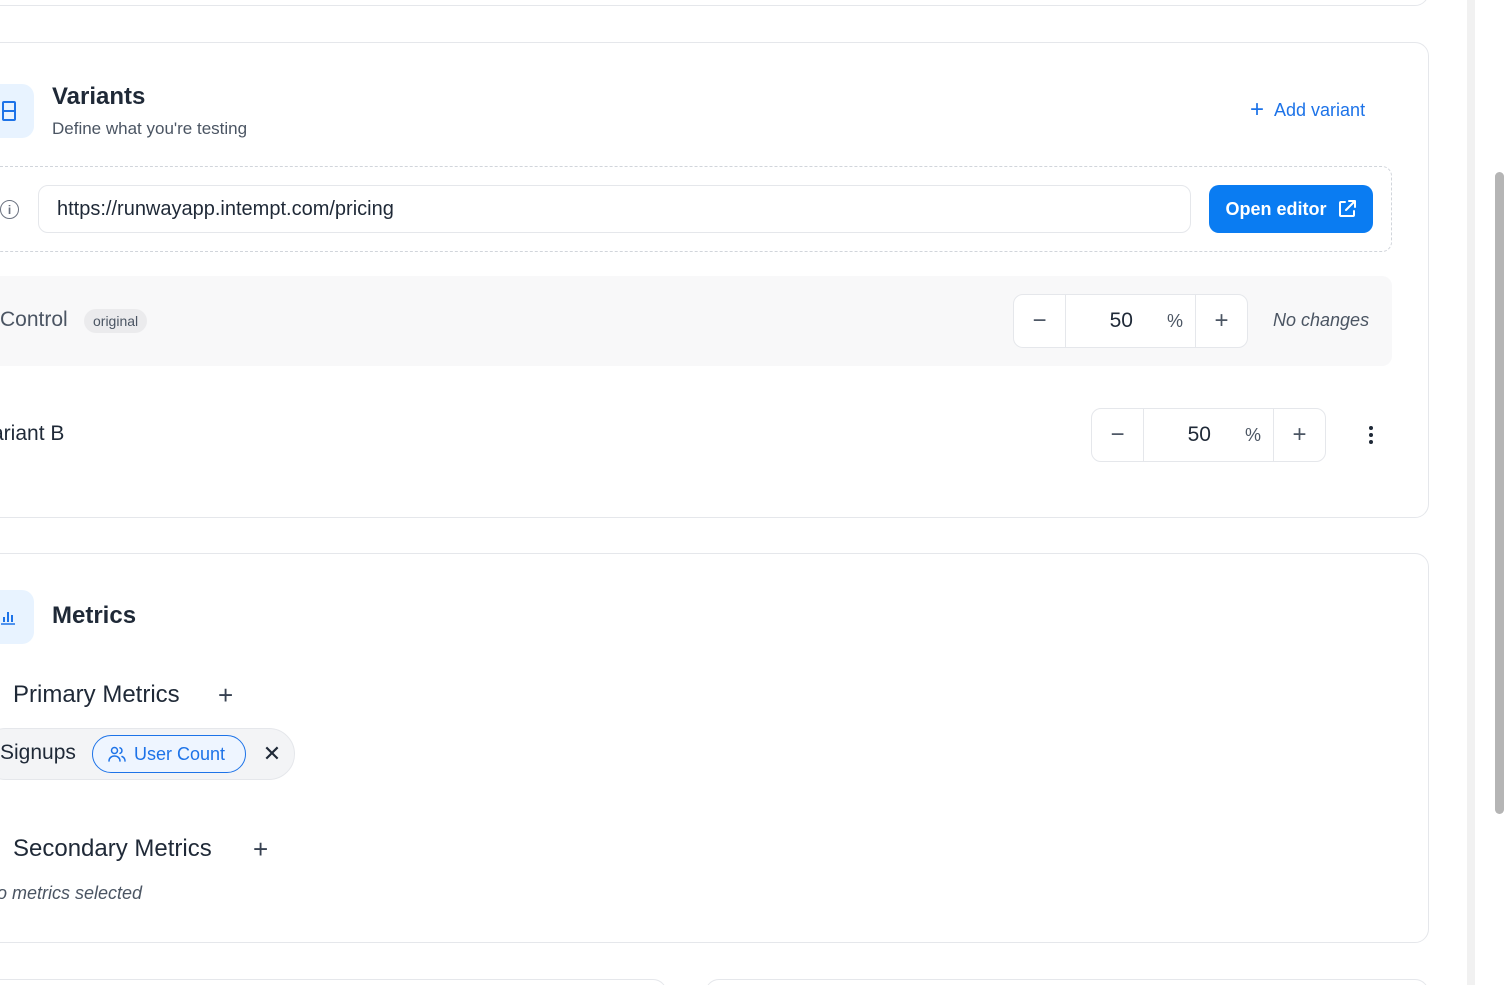  What do you see at coordinates (112, 848) in the screenshot?
I see `secondary-metrics-heading: Secondary Metrics` at bounding box center [112, 848].